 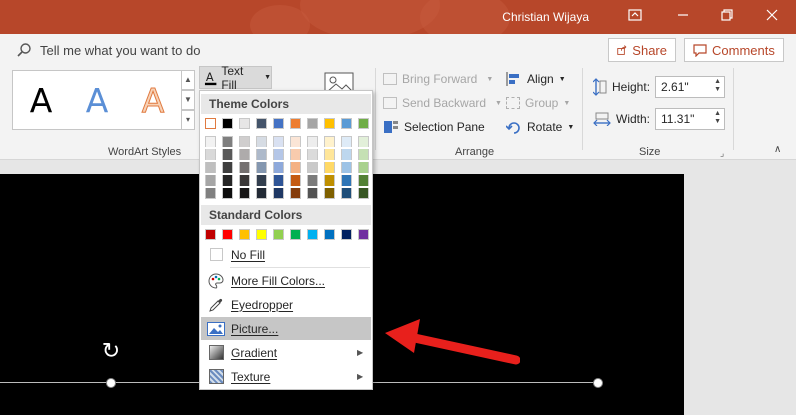 I want to click on selection-pane-button: Selection Pane, so click(x=434, y=127).